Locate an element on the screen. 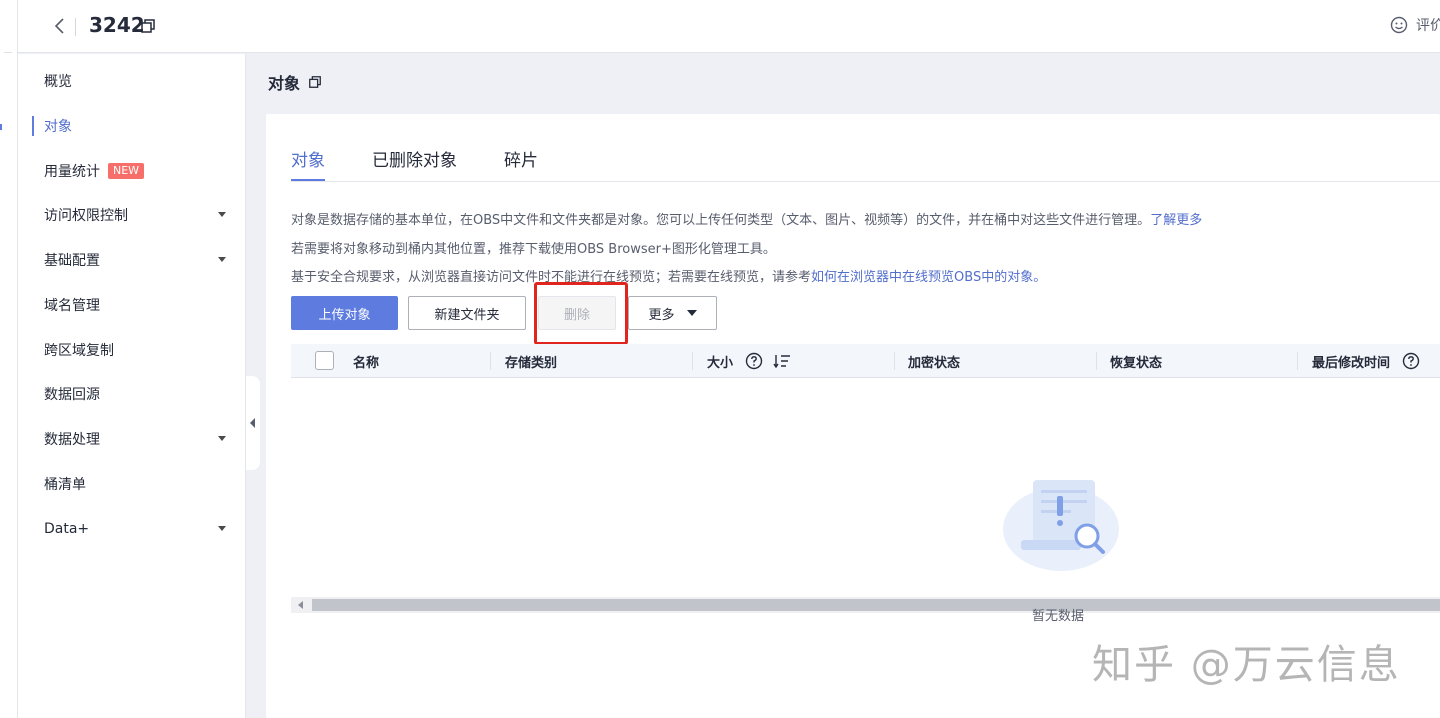  page-title: 对象 is located at coordinates (295, 82).